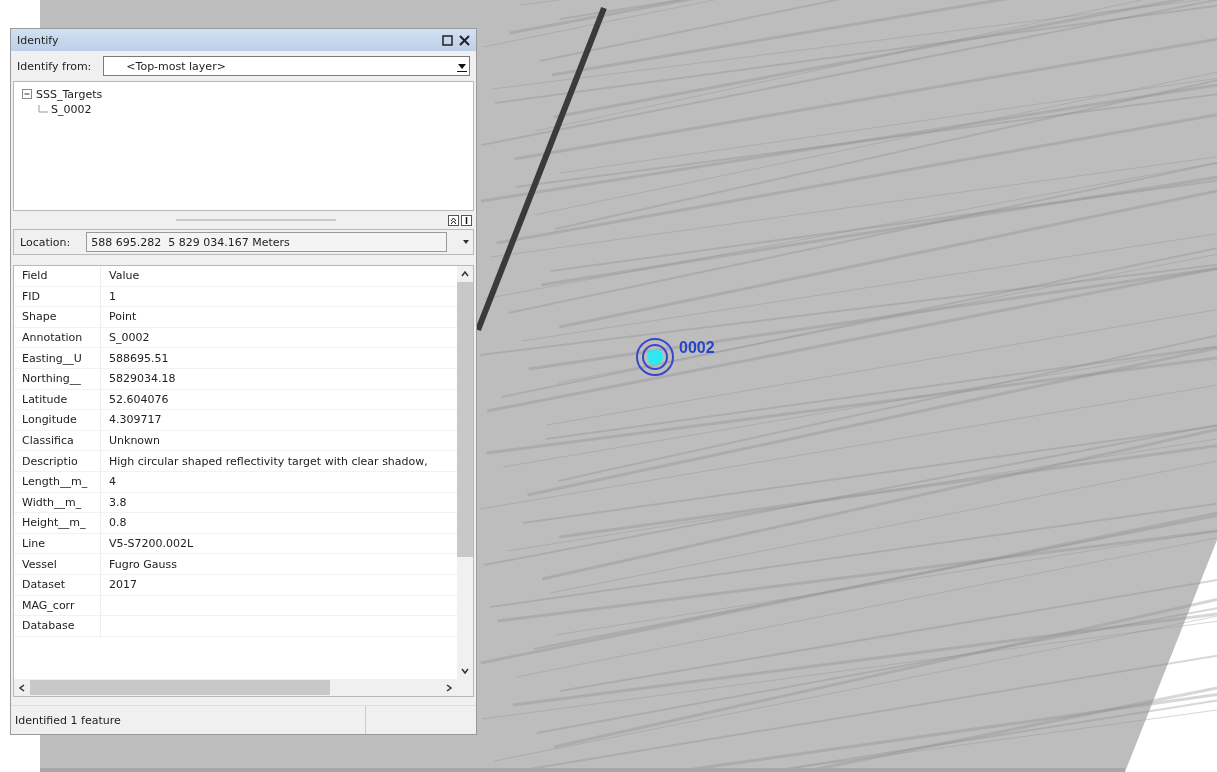 This screenshot has width=1217, height=772. What do you see at coordinates (39, 564) in the screenshot?
I see `field-name-cell-text: Vessel` at bounding box center [39, 564].